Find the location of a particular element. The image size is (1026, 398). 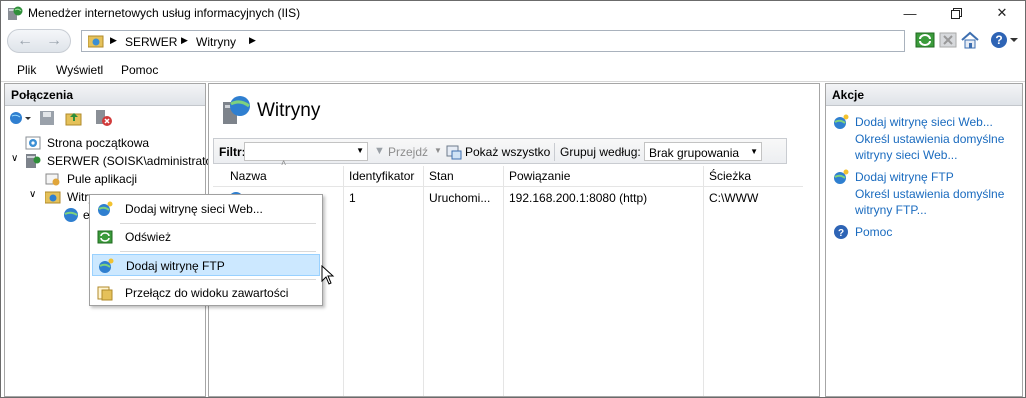

help-dropdown-icon: ? is located at coordinates (1004, 40).